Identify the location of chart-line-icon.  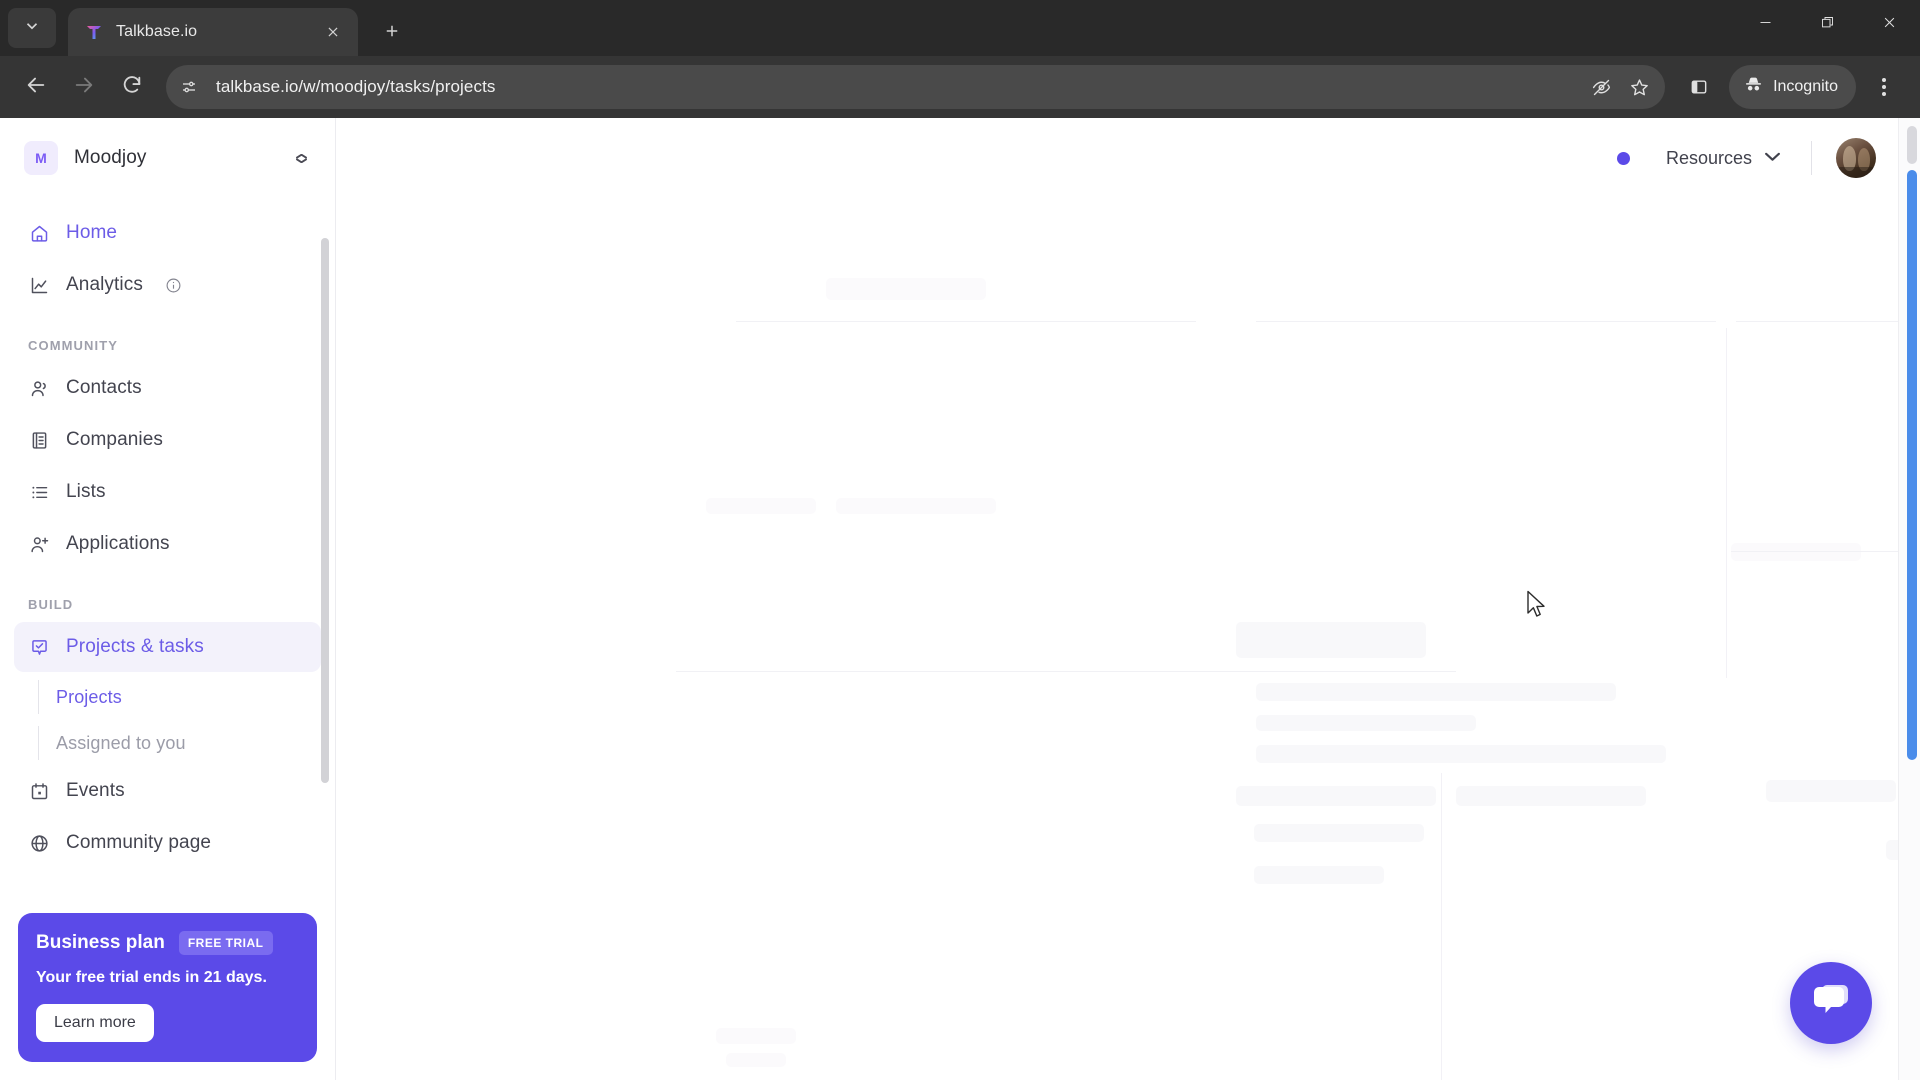
(39, 285).